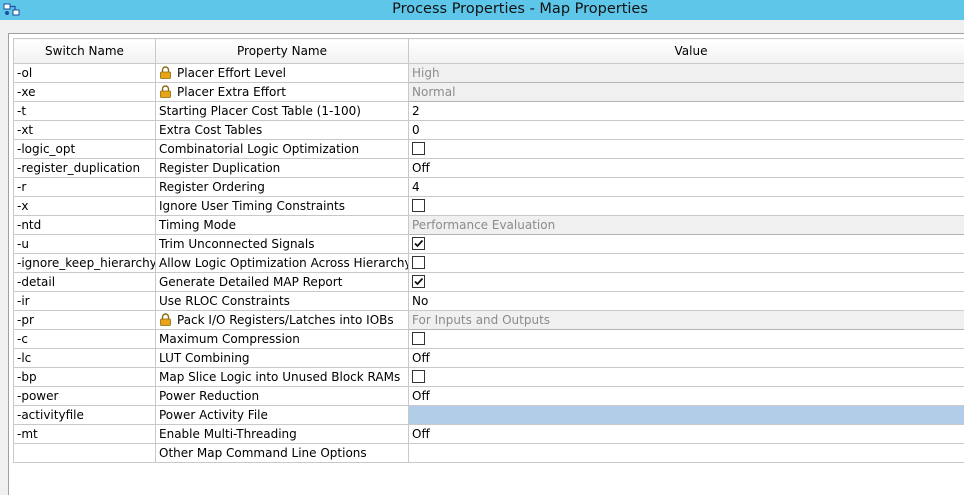 The width and height of the screenshot is (964, 495). What do you see at coordinates (219, 168) in the screenshot?
I see `property-name-label: Register Duplication` at bounding box center [219, 168].